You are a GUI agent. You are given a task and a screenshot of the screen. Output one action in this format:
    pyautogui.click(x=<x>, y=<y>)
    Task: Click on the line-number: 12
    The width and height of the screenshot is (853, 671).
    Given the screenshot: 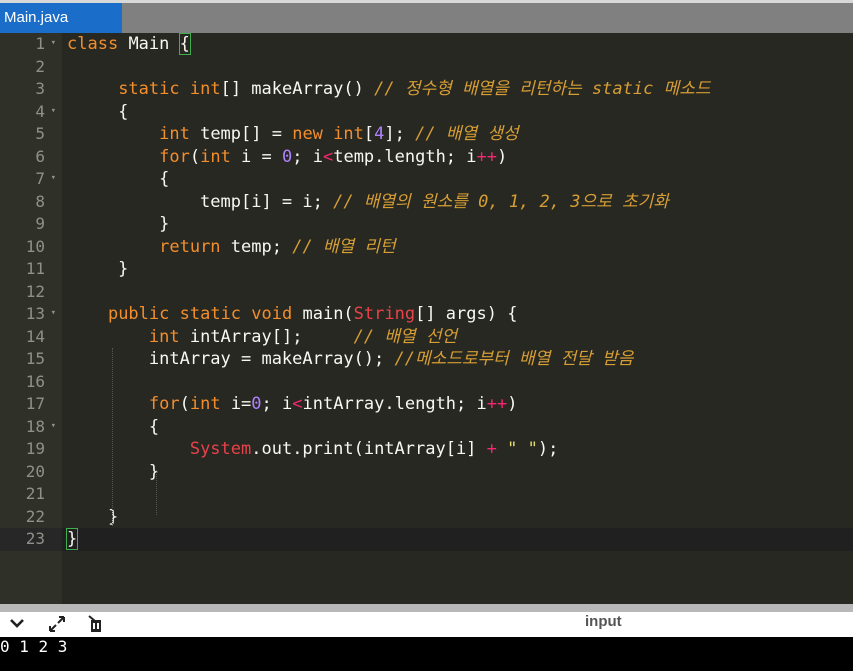 What is the action you would take?
    pyautogui.click(x=31, y=292)
    